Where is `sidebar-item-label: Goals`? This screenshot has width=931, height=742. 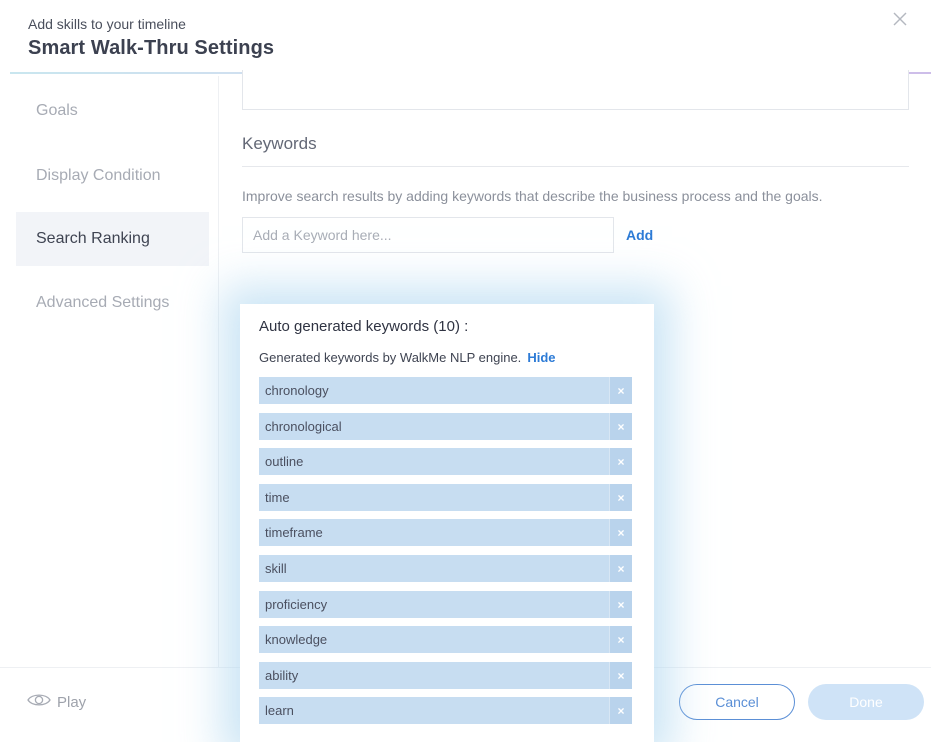
sidebar-item-label: Goals is located at coordinates (57, 110).